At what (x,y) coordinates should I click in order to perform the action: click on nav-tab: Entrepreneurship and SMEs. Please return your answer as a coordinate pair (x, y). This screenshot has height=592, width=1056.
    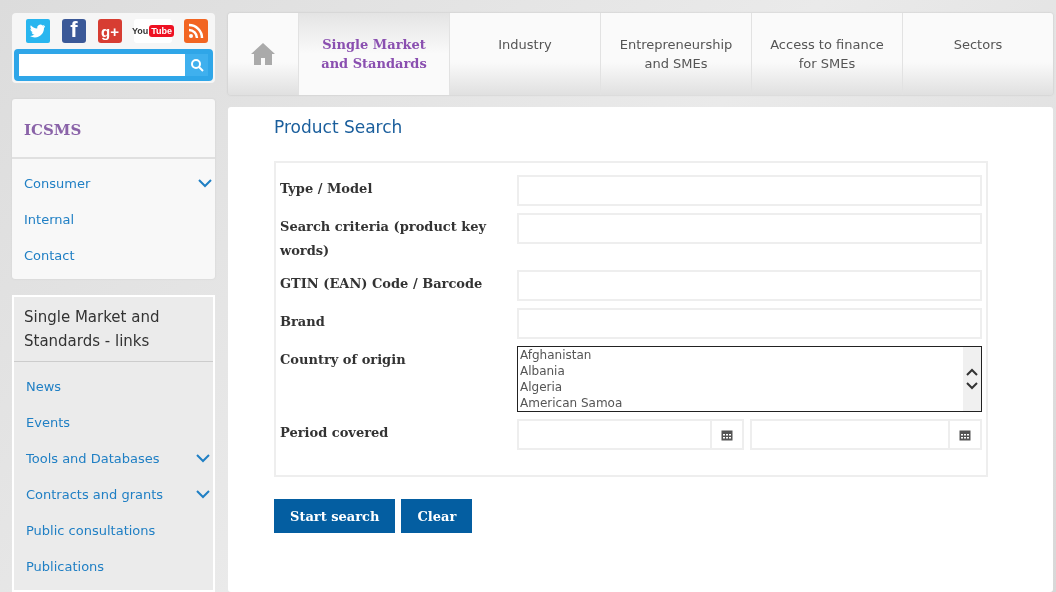
    Looking at the image, I should click on (675, 54).